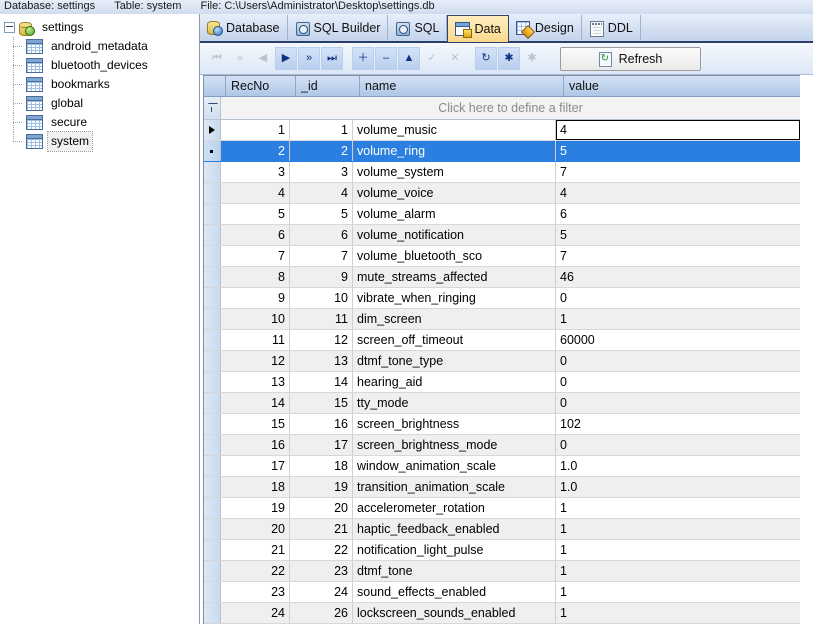  Describe the element at coordinates (510, 108) in the screenshot. I see `filter-placeholder-text: Click here to define a filter` at that location.